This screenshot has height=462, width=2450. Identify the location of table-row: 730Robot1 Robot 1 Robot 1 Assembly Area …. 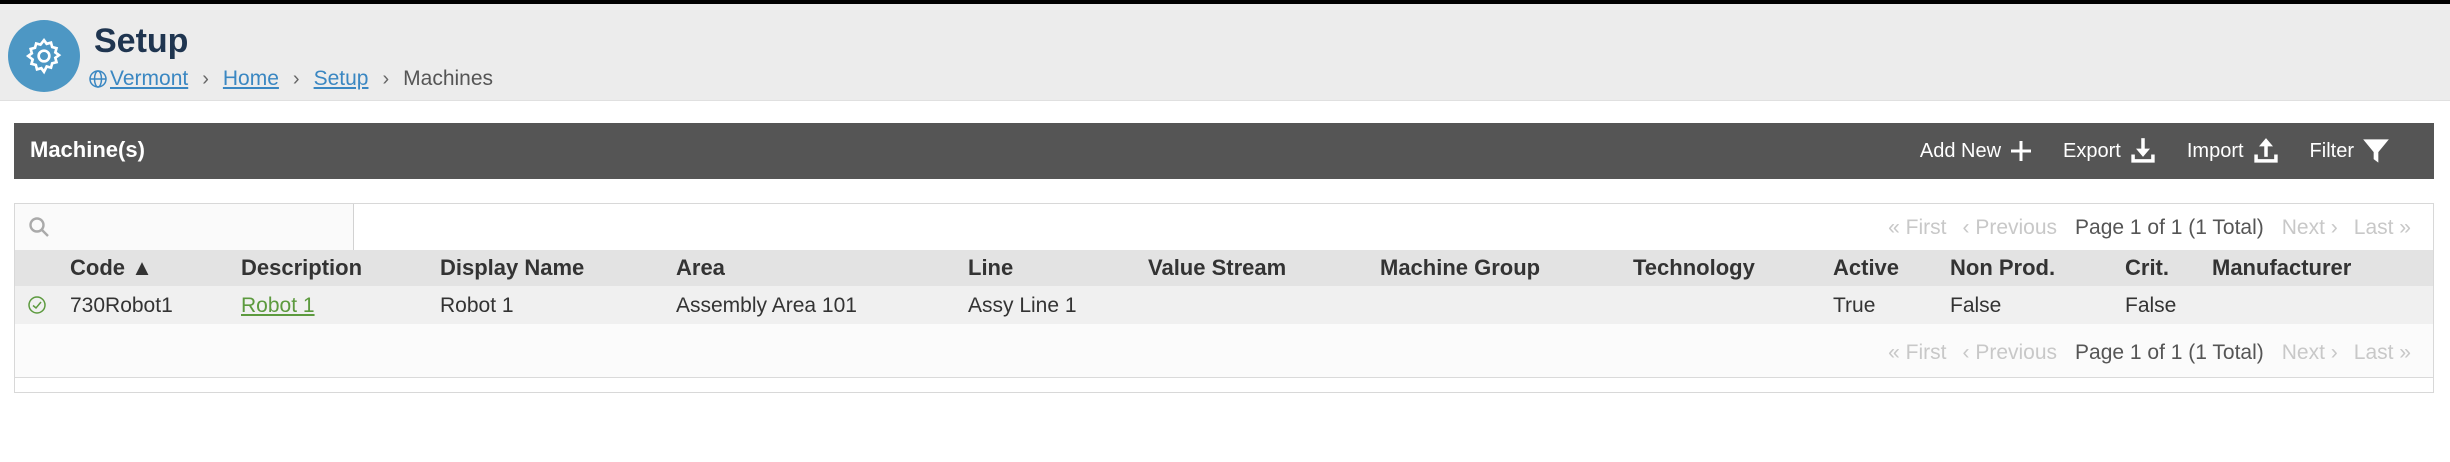
(1224, 305).